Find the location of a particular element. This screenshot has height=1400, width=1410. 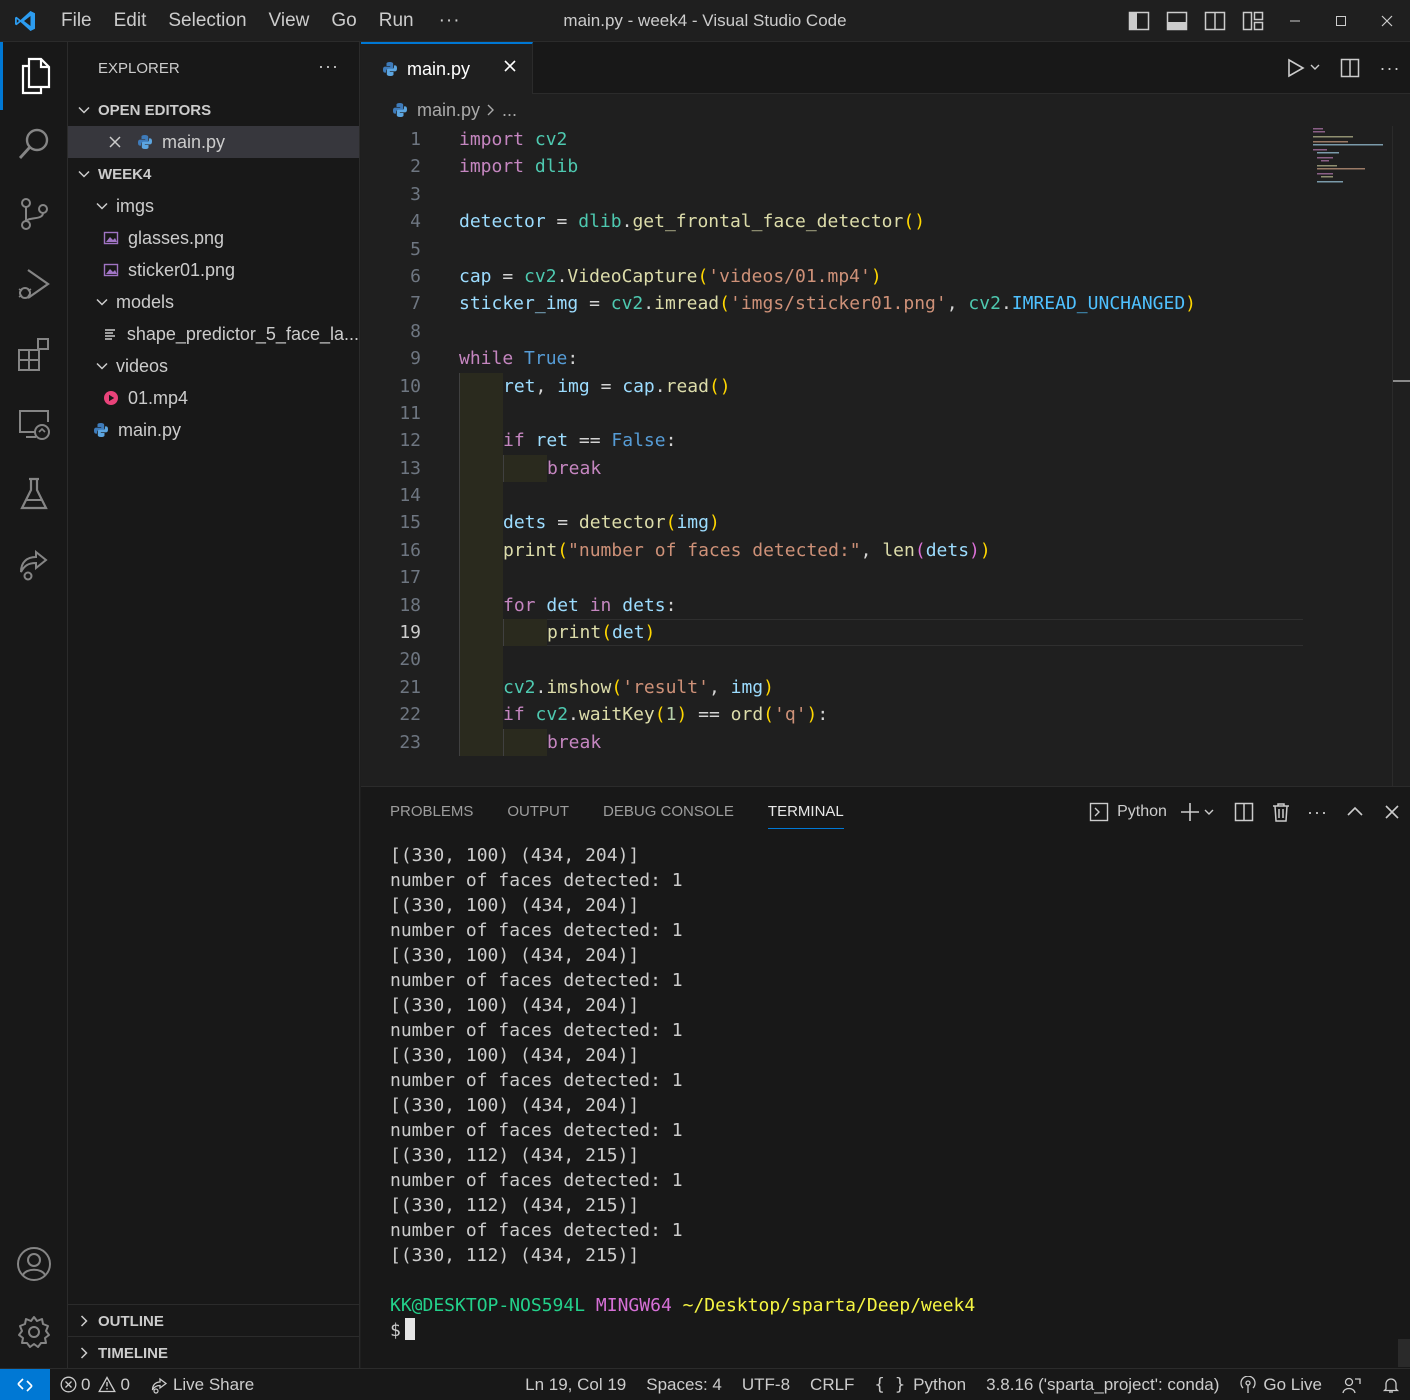

tree-item-label: imgs is located at coordinates (135, 205).